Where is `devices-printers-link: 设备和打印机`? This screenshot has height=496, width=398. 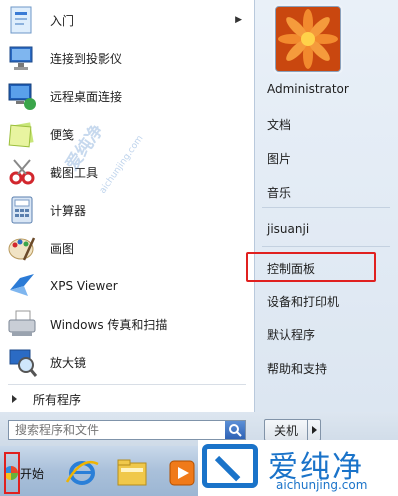 devices-printers-link: 设备和打印机 is located at coordinates (303, 301).